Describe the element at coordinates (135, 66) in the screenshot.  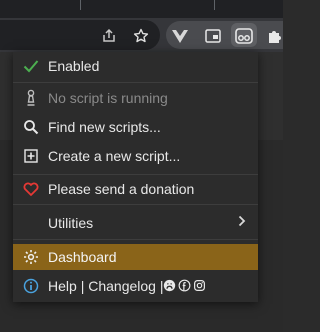
I see `enabled-toggle: Enabled` at that location.